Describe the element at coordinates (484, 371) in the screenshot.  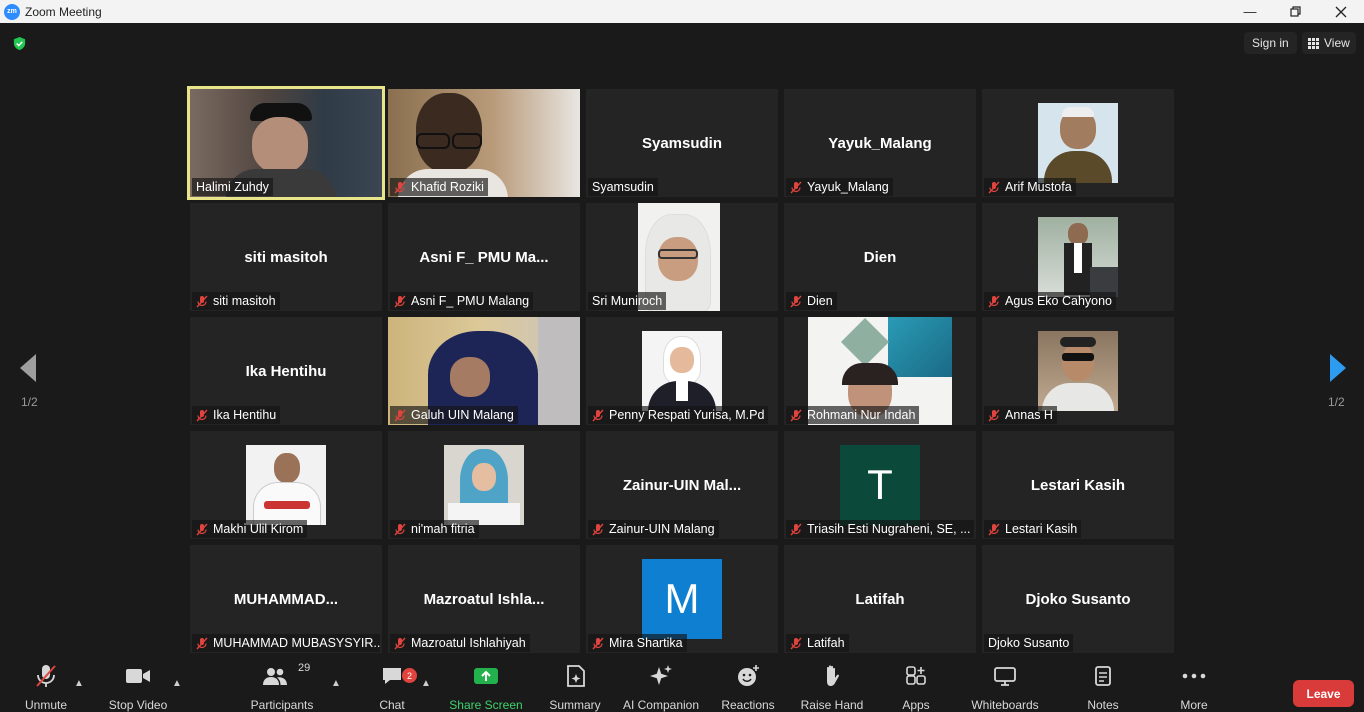
I see `participant-tile: Galuh UIN Malang` at that location.